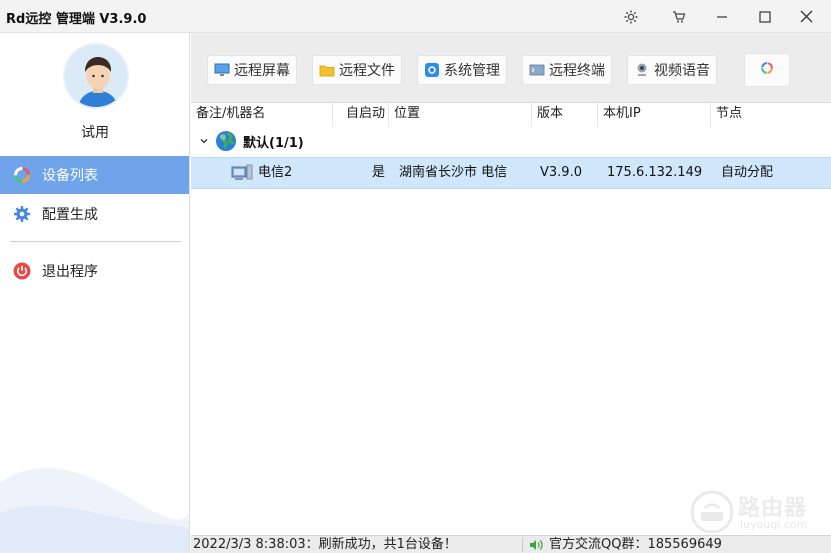 This screenshot has width=831, height=553. What do you see at coordinates (771, 115) in the screenshot?
I see `column-header-node: 节点` at bounding box center [771, 115].